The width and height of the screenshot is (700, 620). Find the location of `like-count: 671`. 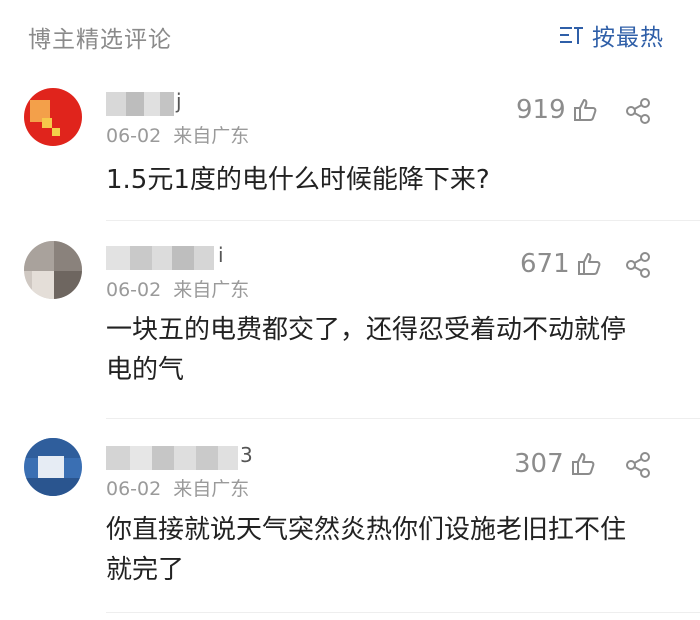

like-count: 671 is located at coordinates (545, 264).